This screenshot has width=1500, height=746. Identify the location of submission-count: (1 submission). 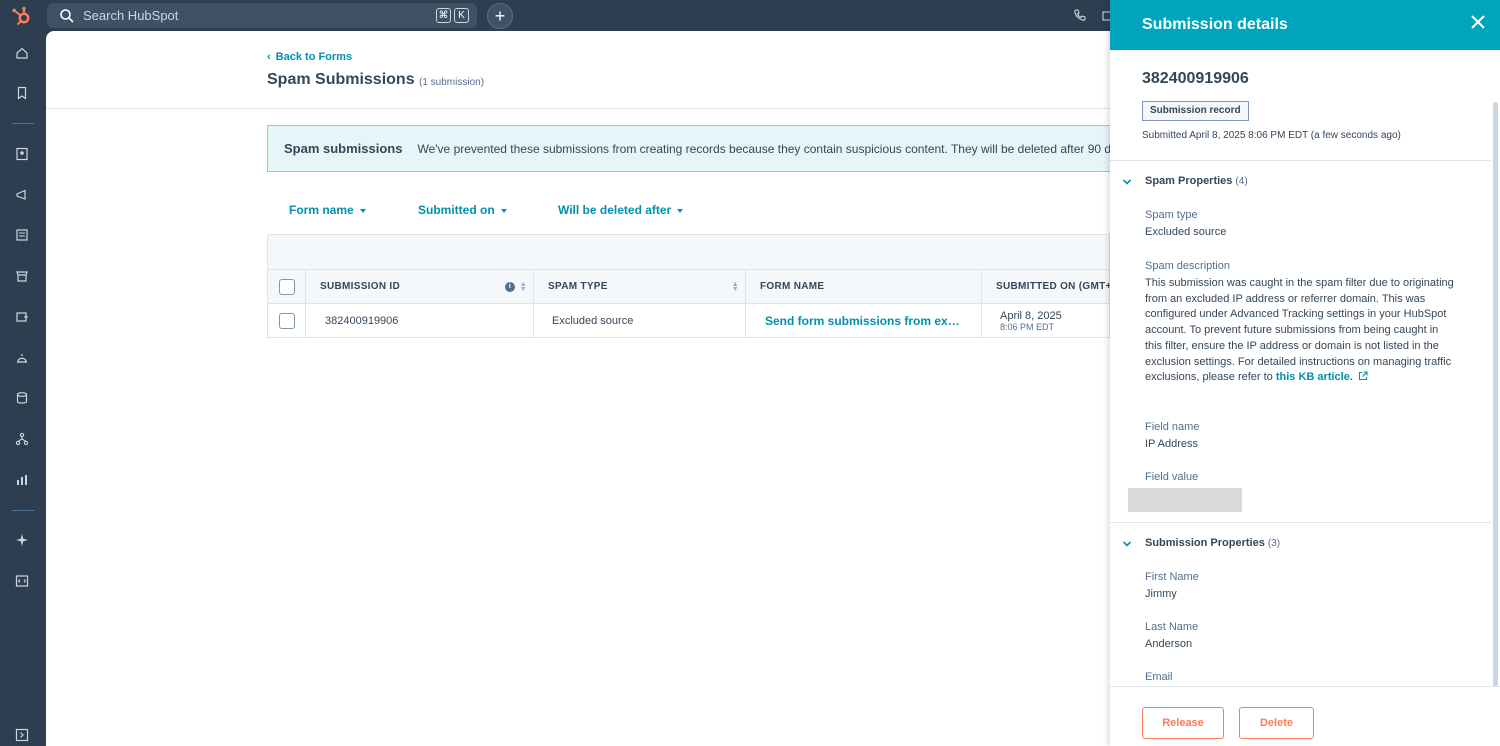
(452, 82).